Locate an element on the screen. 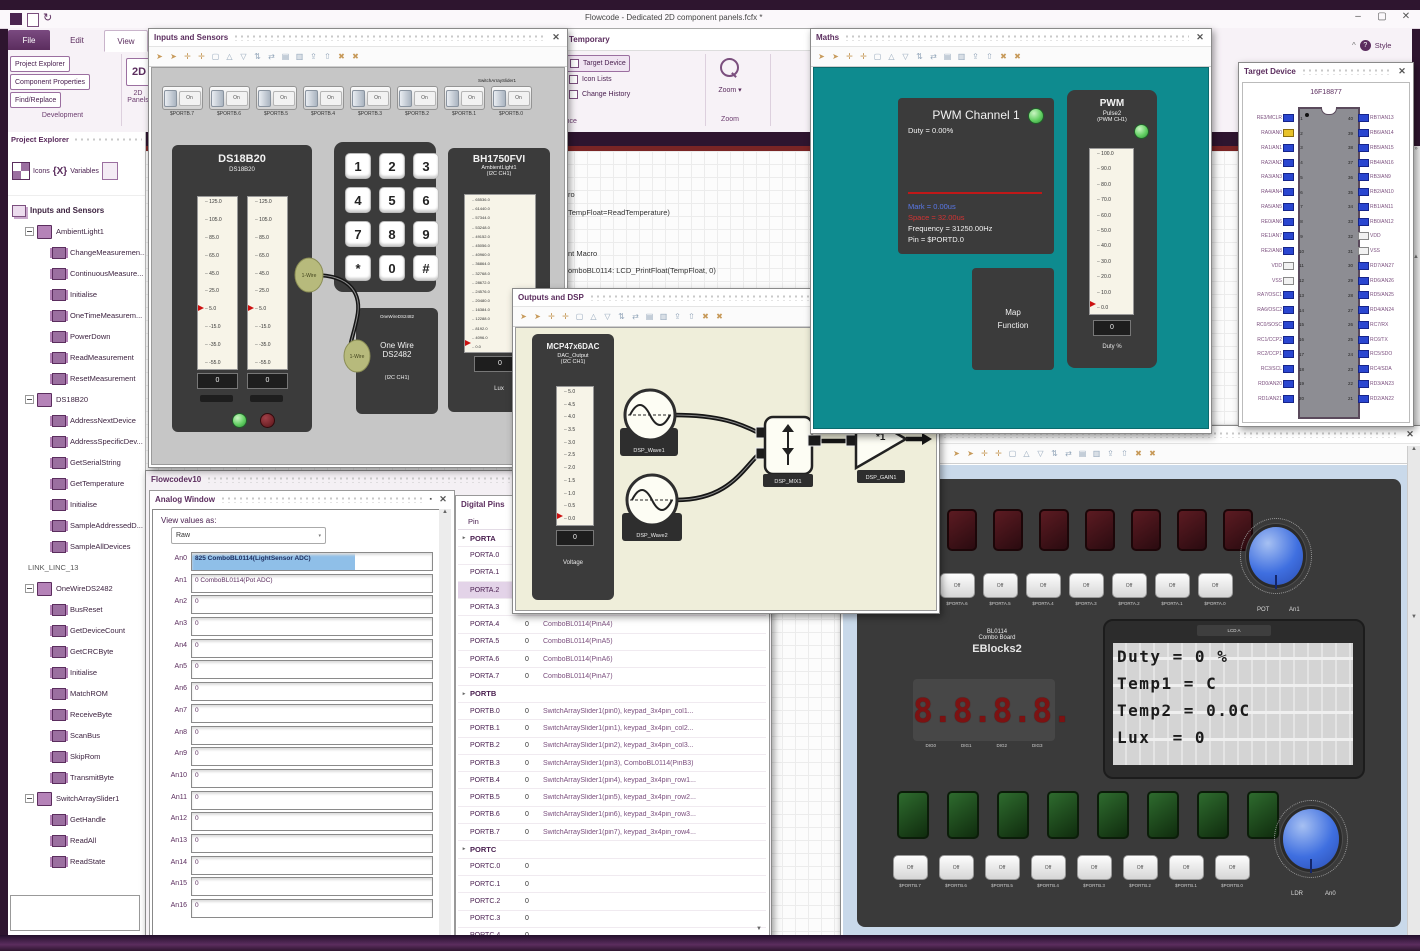 The height and width of the screenshot is (951, 1420). left-pin-label: RD1/AN21 is located at coordinates (1263, 399).